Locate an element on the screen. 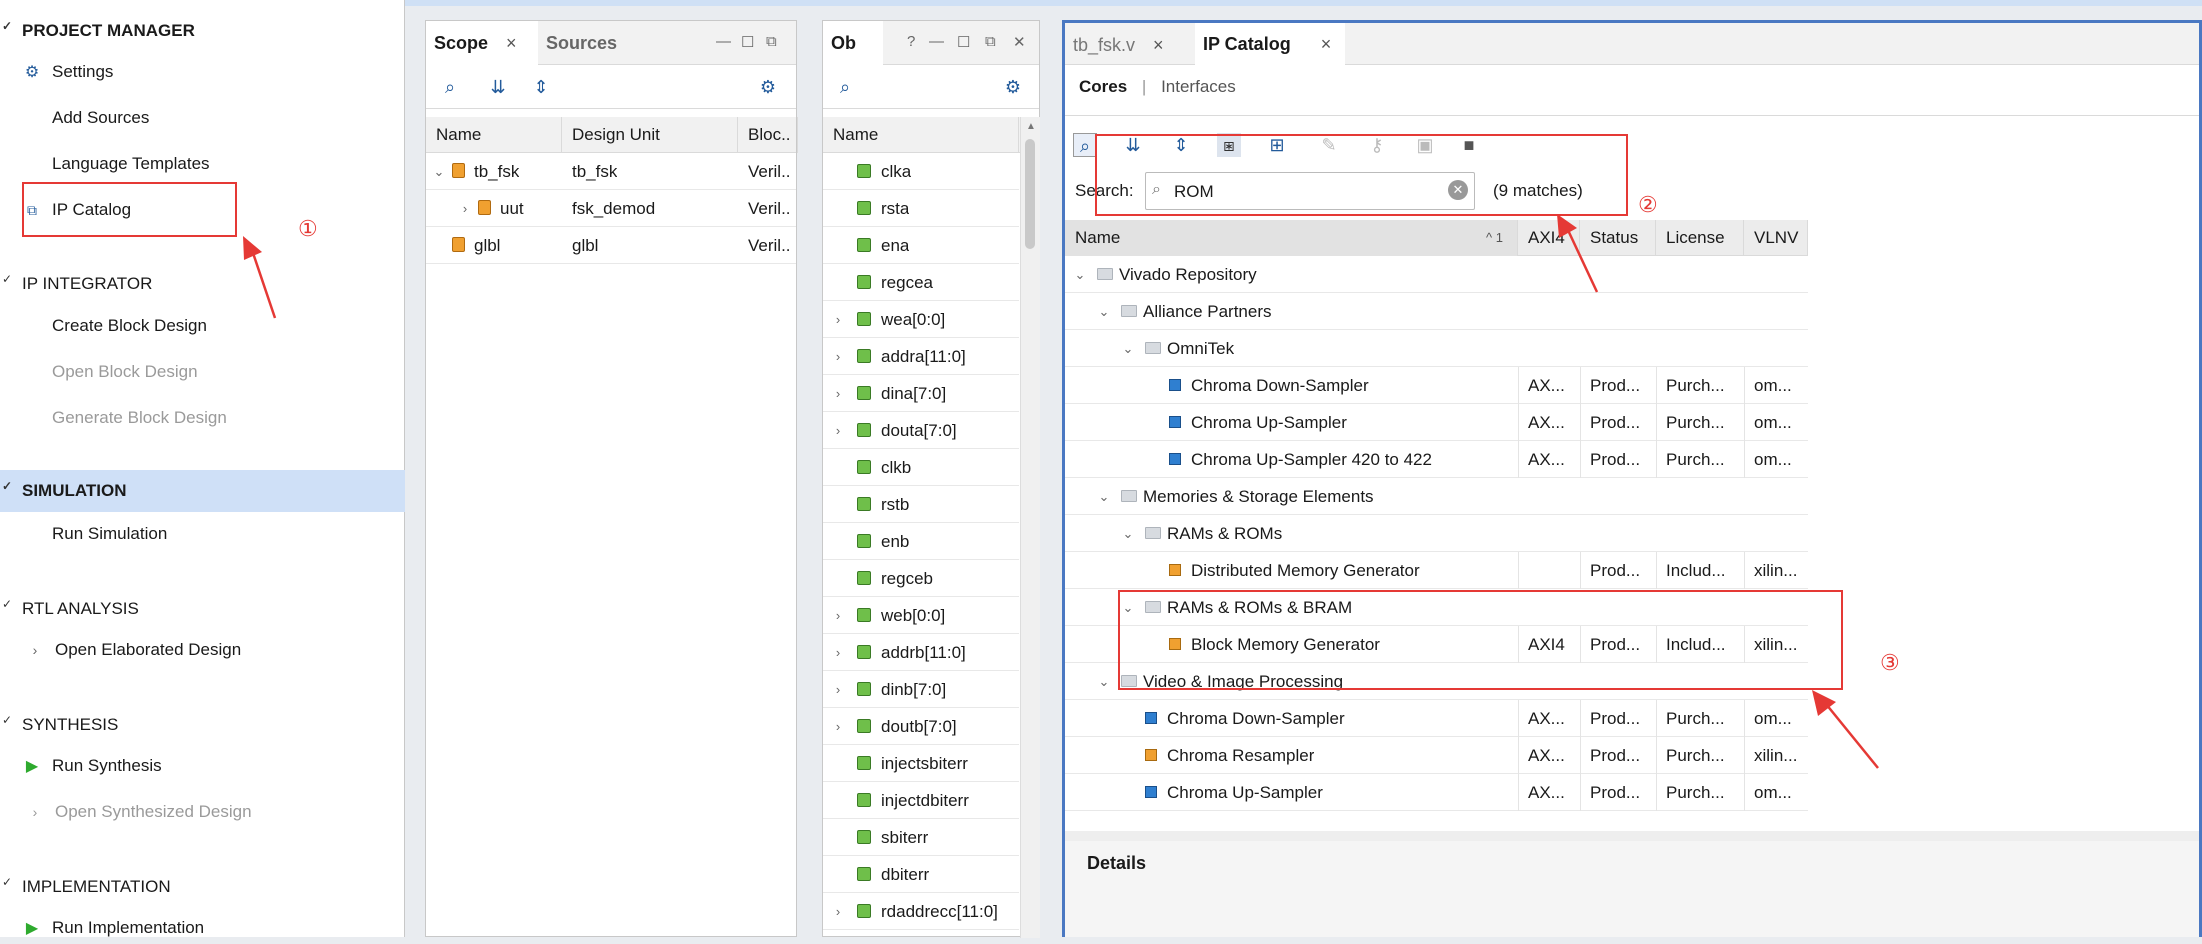 The width and height of the screenshot is (2202, 944). flow-item-add-sources: Add Sources is located at coordinates (100, 118).